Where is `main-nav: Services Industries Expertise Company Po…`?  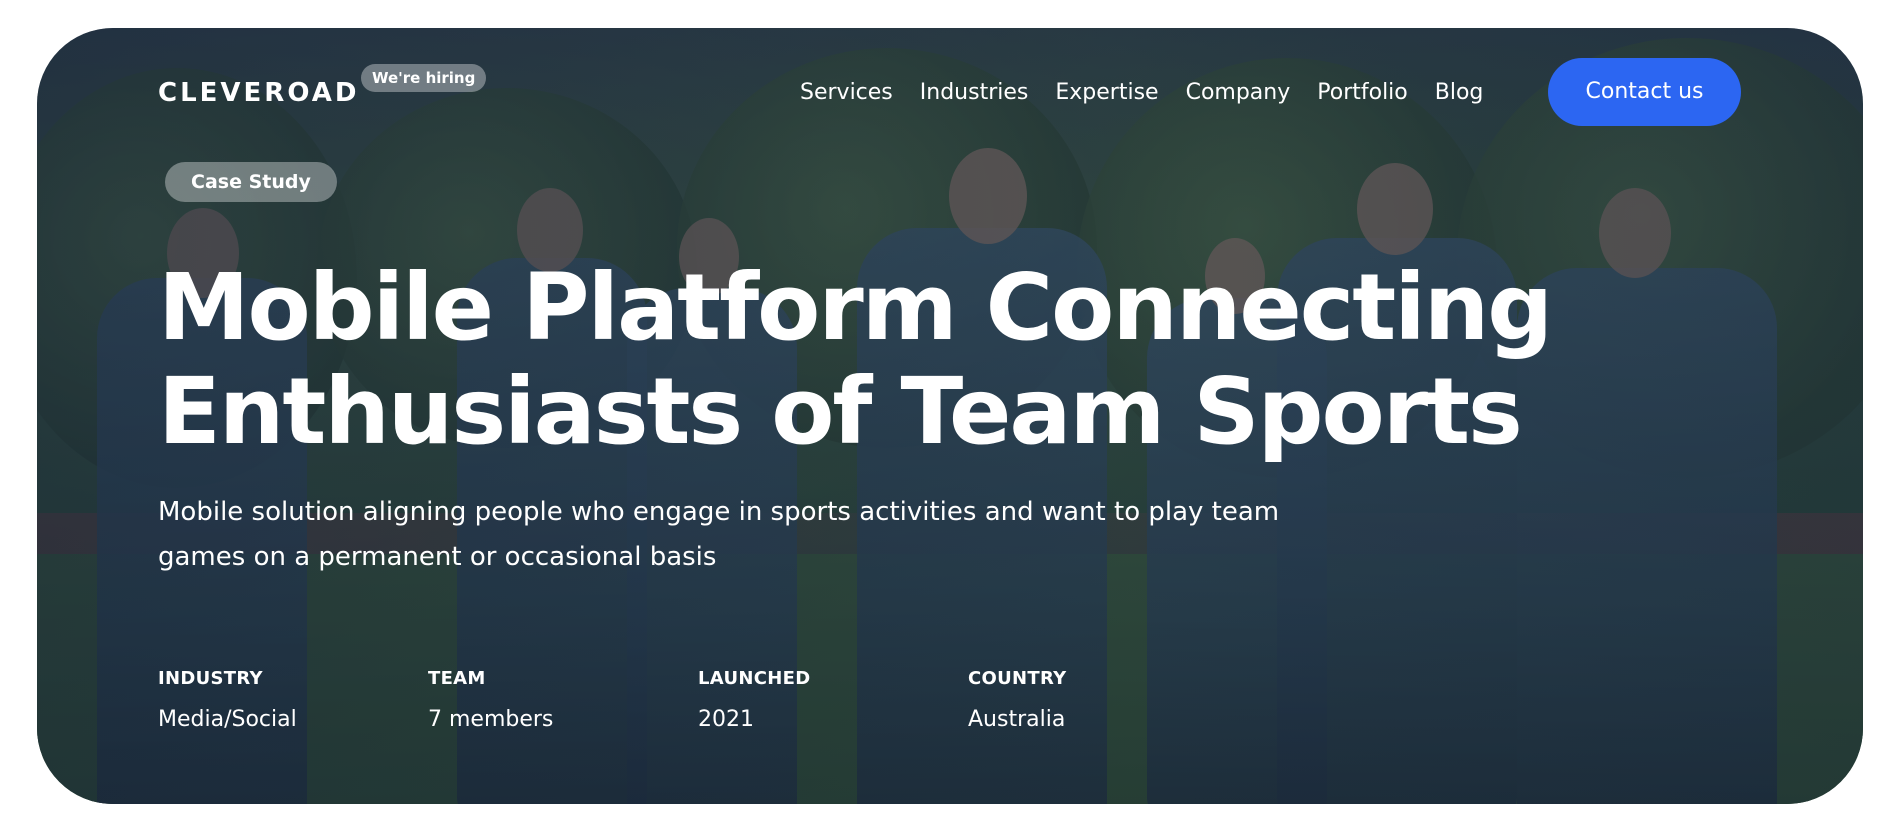 main-nav: Services Industries Expertise Company Po… is located at coordinates (1155, 92).